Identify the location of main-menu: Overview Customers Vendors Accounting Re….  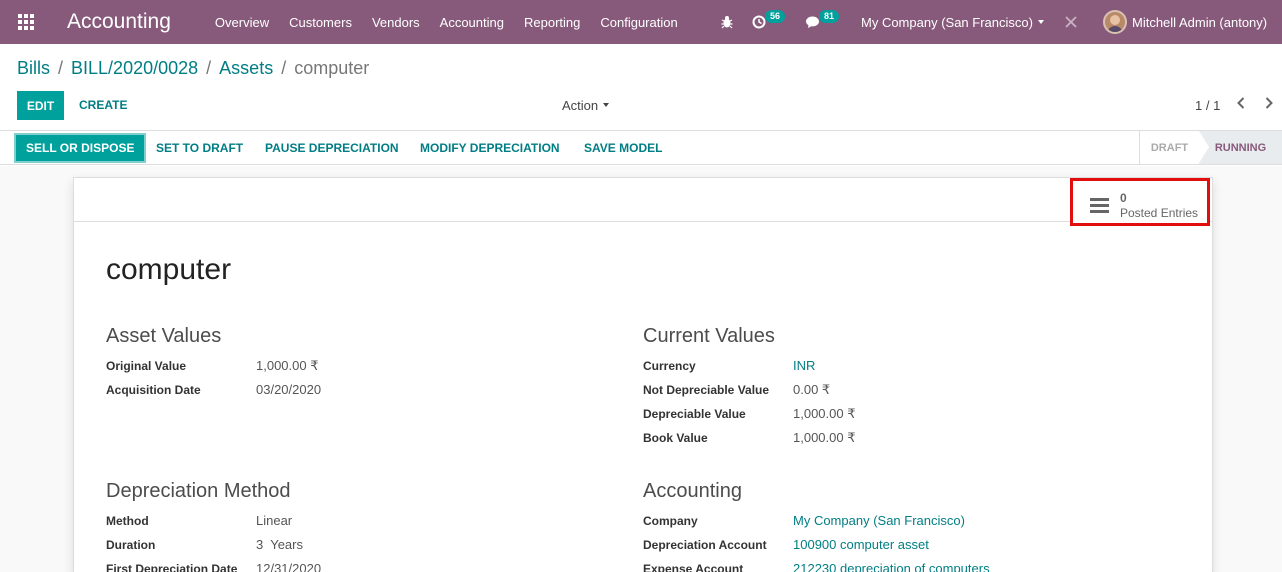
(446, 22).